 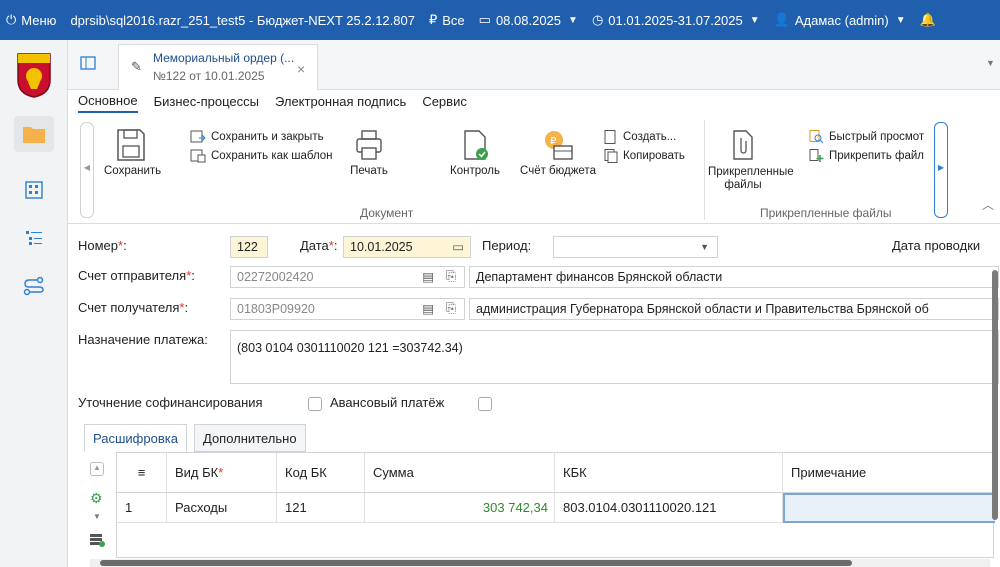 What do you see at coordinates (369, 145) in the screenshot?
I see `printer-icon` at bounding box center [369, 145].